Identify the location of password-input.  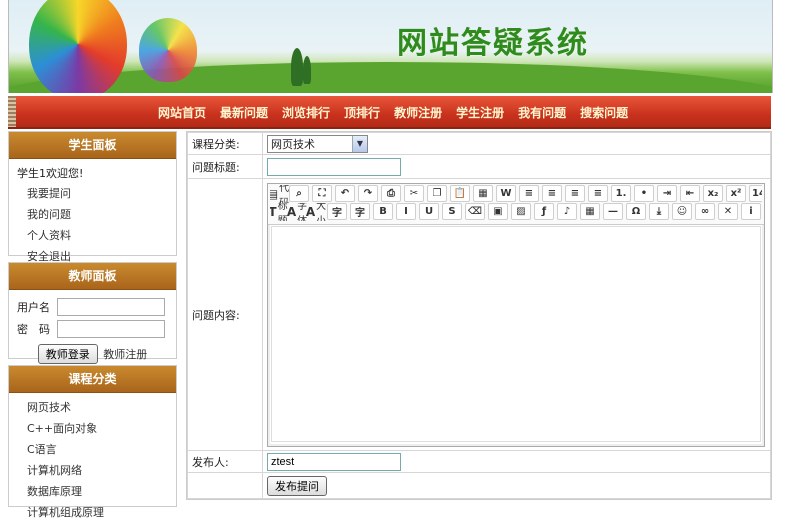
(111, 329).